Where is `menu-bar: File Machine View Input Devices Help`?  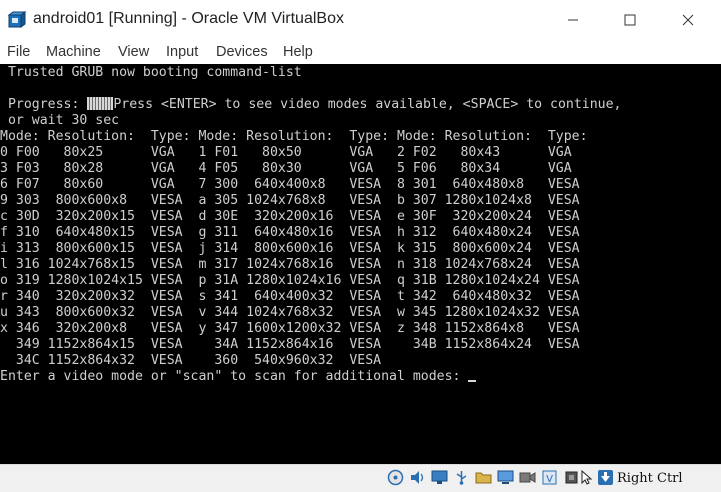 menu-bar: File Machine View Input Devices Help is located at coordinates (360, 52).